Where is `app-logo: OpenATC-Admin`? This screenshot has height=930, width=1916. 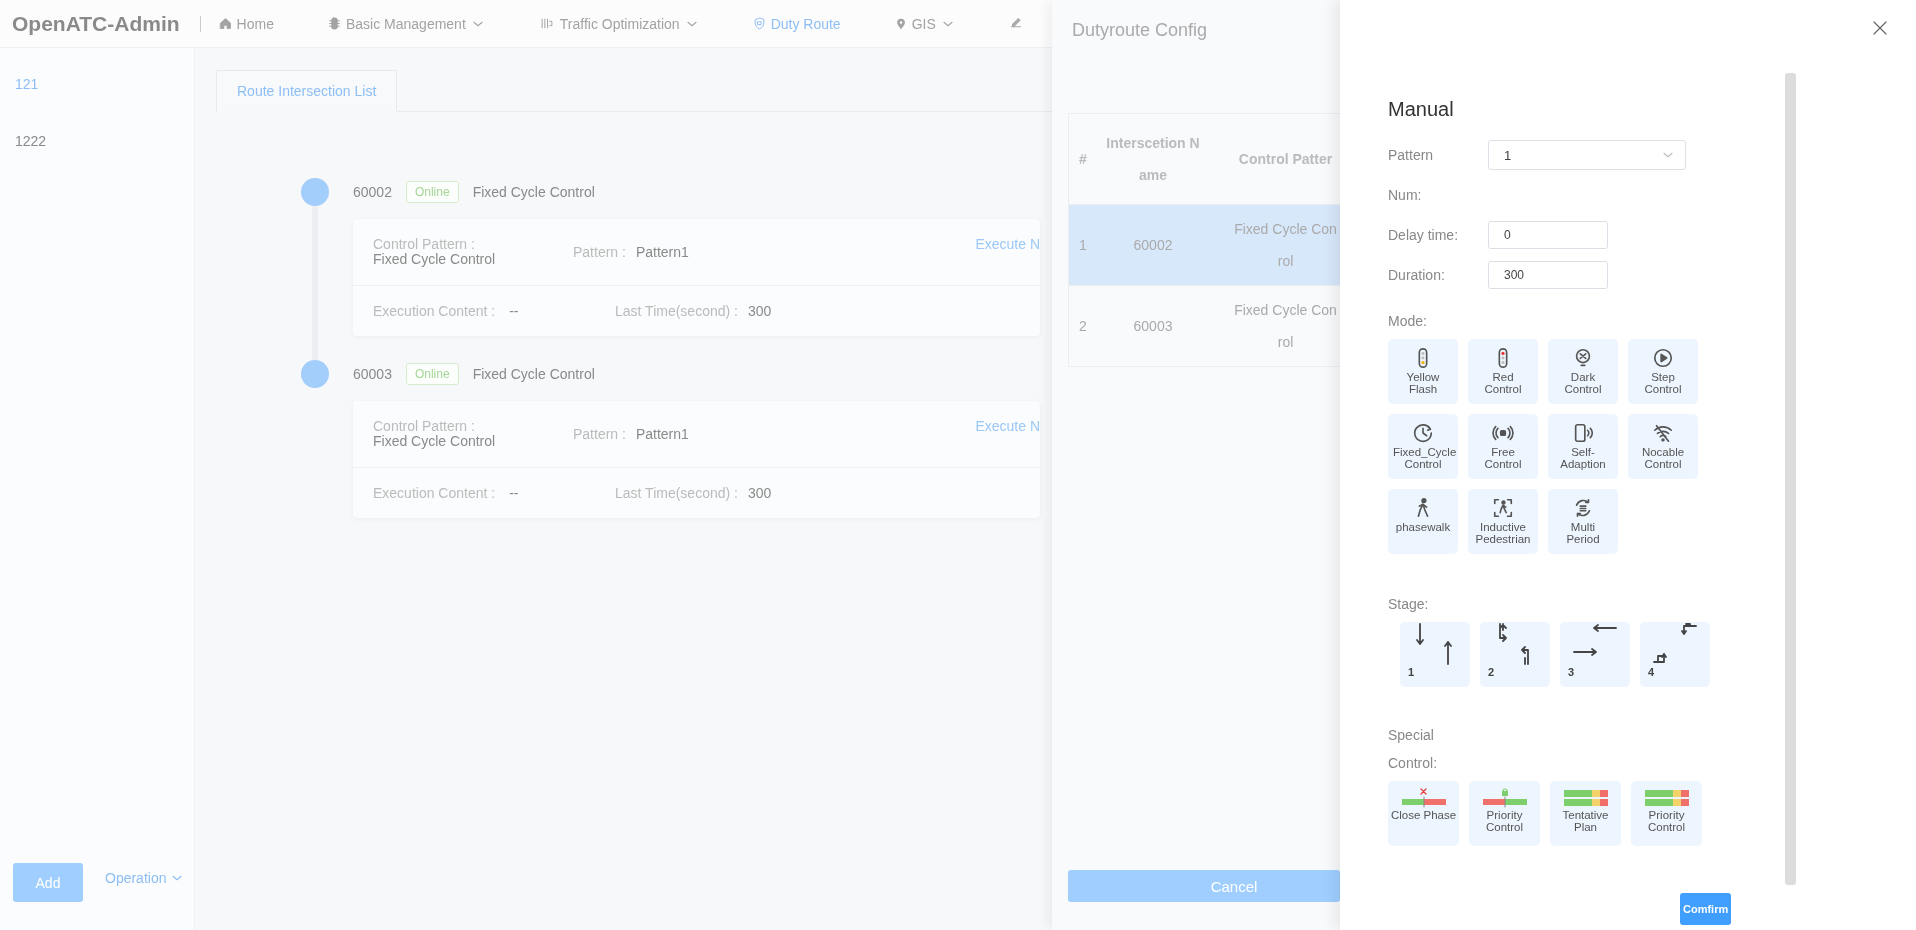
app-logo: OpenATC-Admin is located at coordinates (96, 23).